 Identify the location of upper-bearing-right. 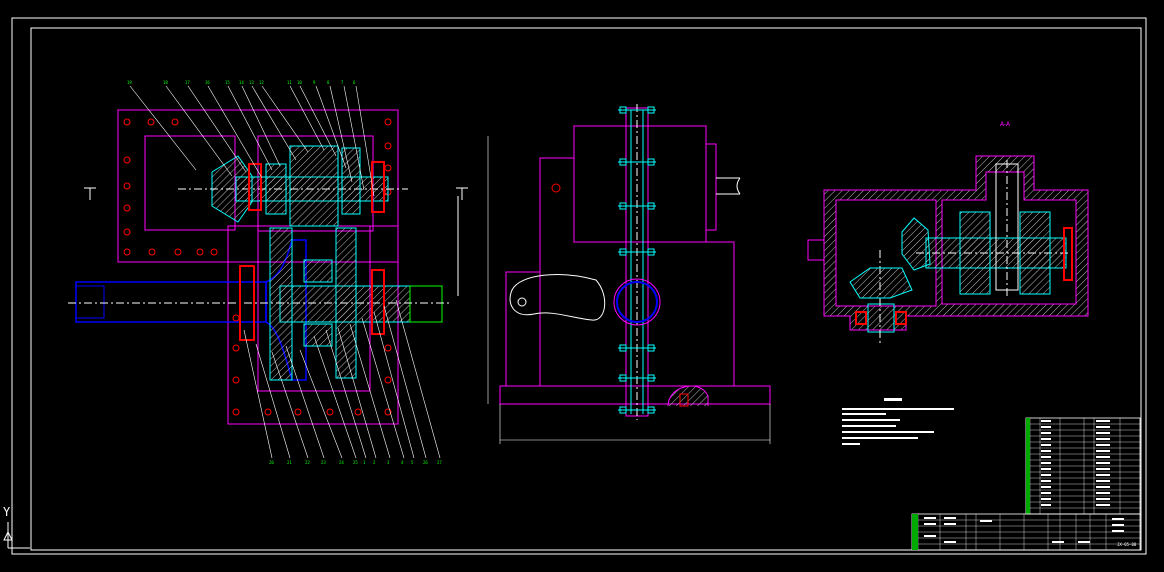
(351, 181).